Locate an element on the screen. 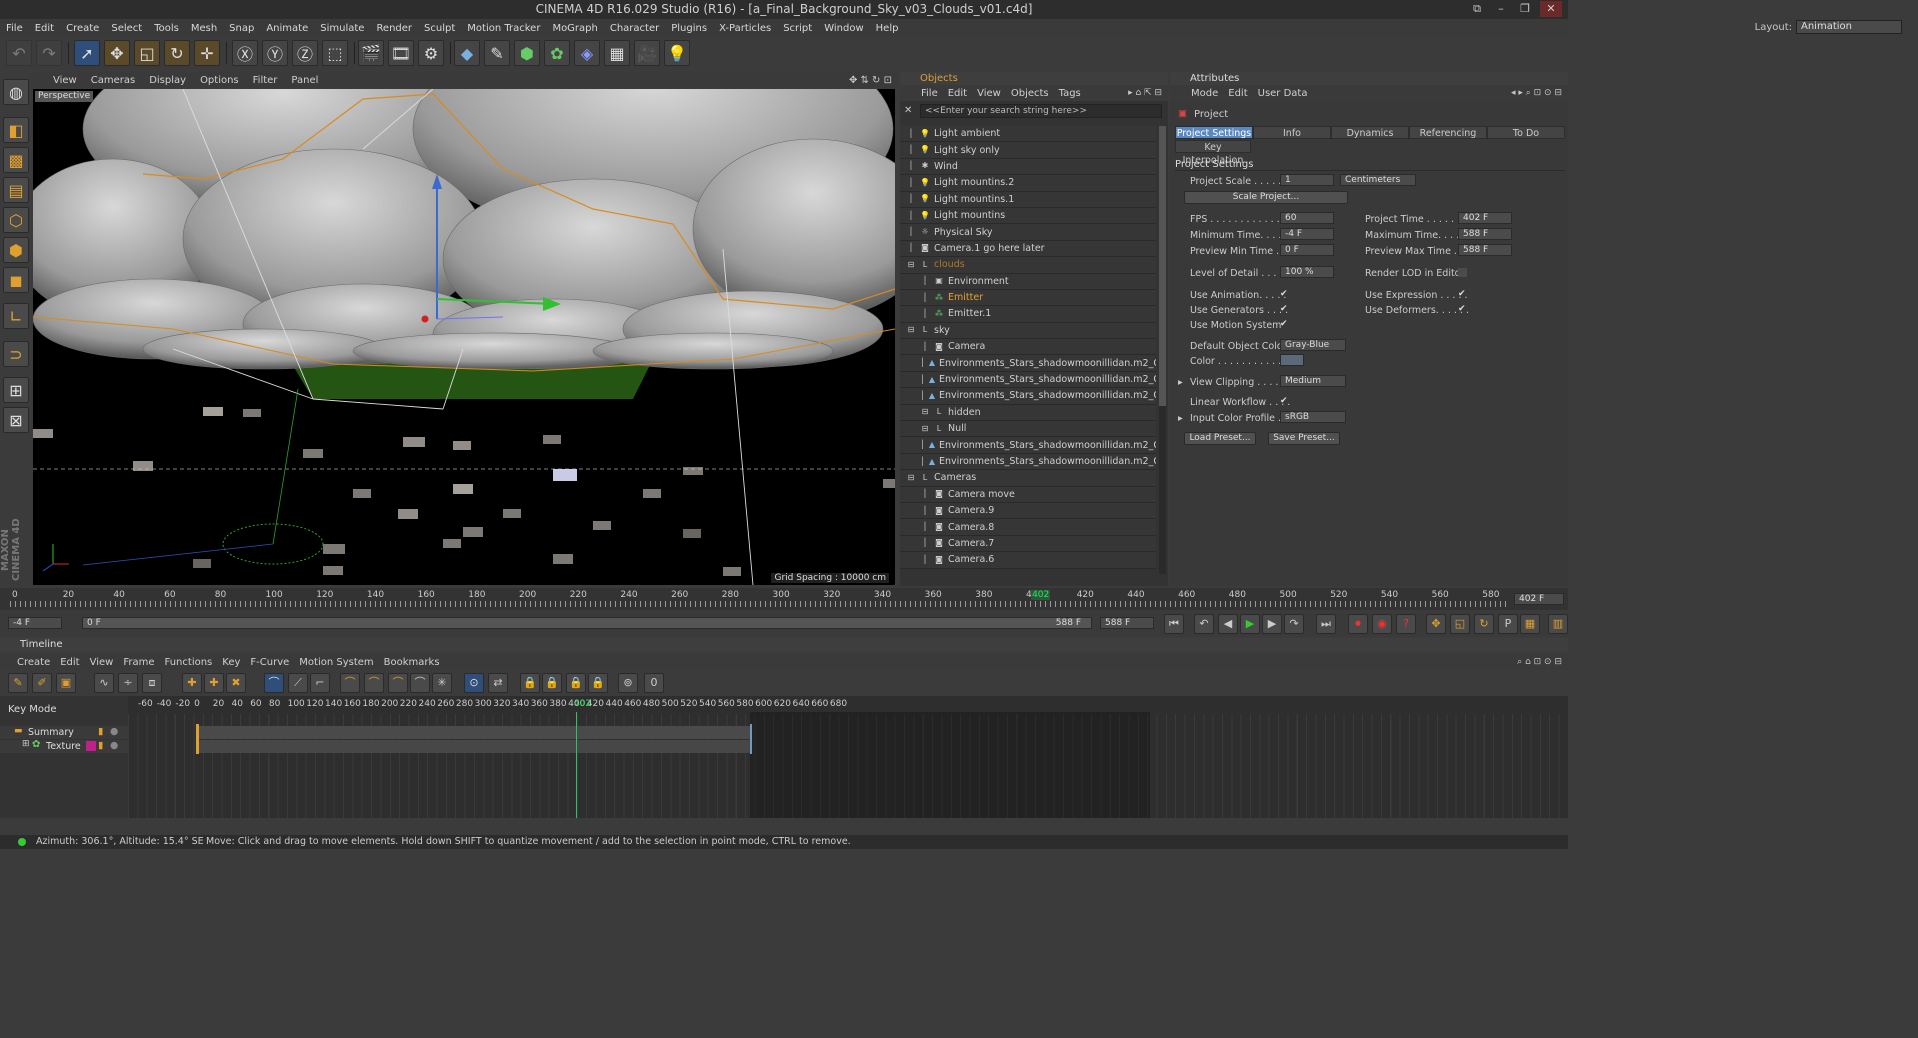  timeline-menu-functions: Functions is located at coordinates (189, 662).